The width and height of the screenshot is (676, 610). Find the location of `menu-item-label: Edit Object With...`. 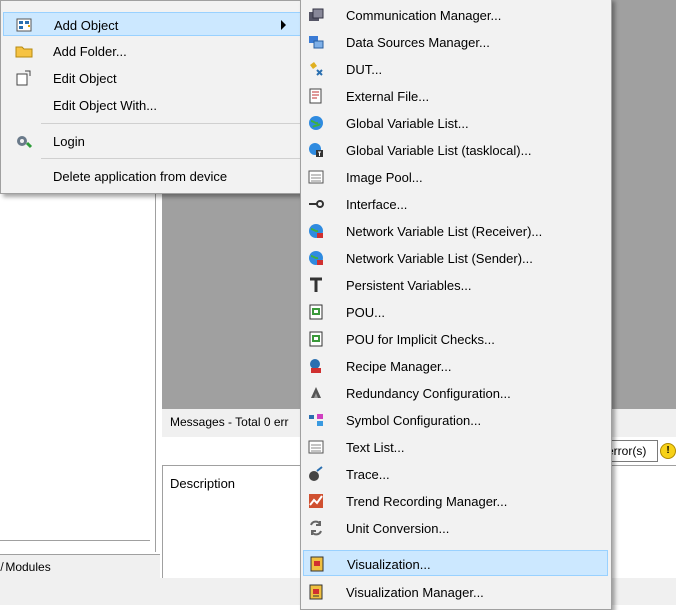

menu-item-label: Edit Object With... is located at coordinates (105, 105).